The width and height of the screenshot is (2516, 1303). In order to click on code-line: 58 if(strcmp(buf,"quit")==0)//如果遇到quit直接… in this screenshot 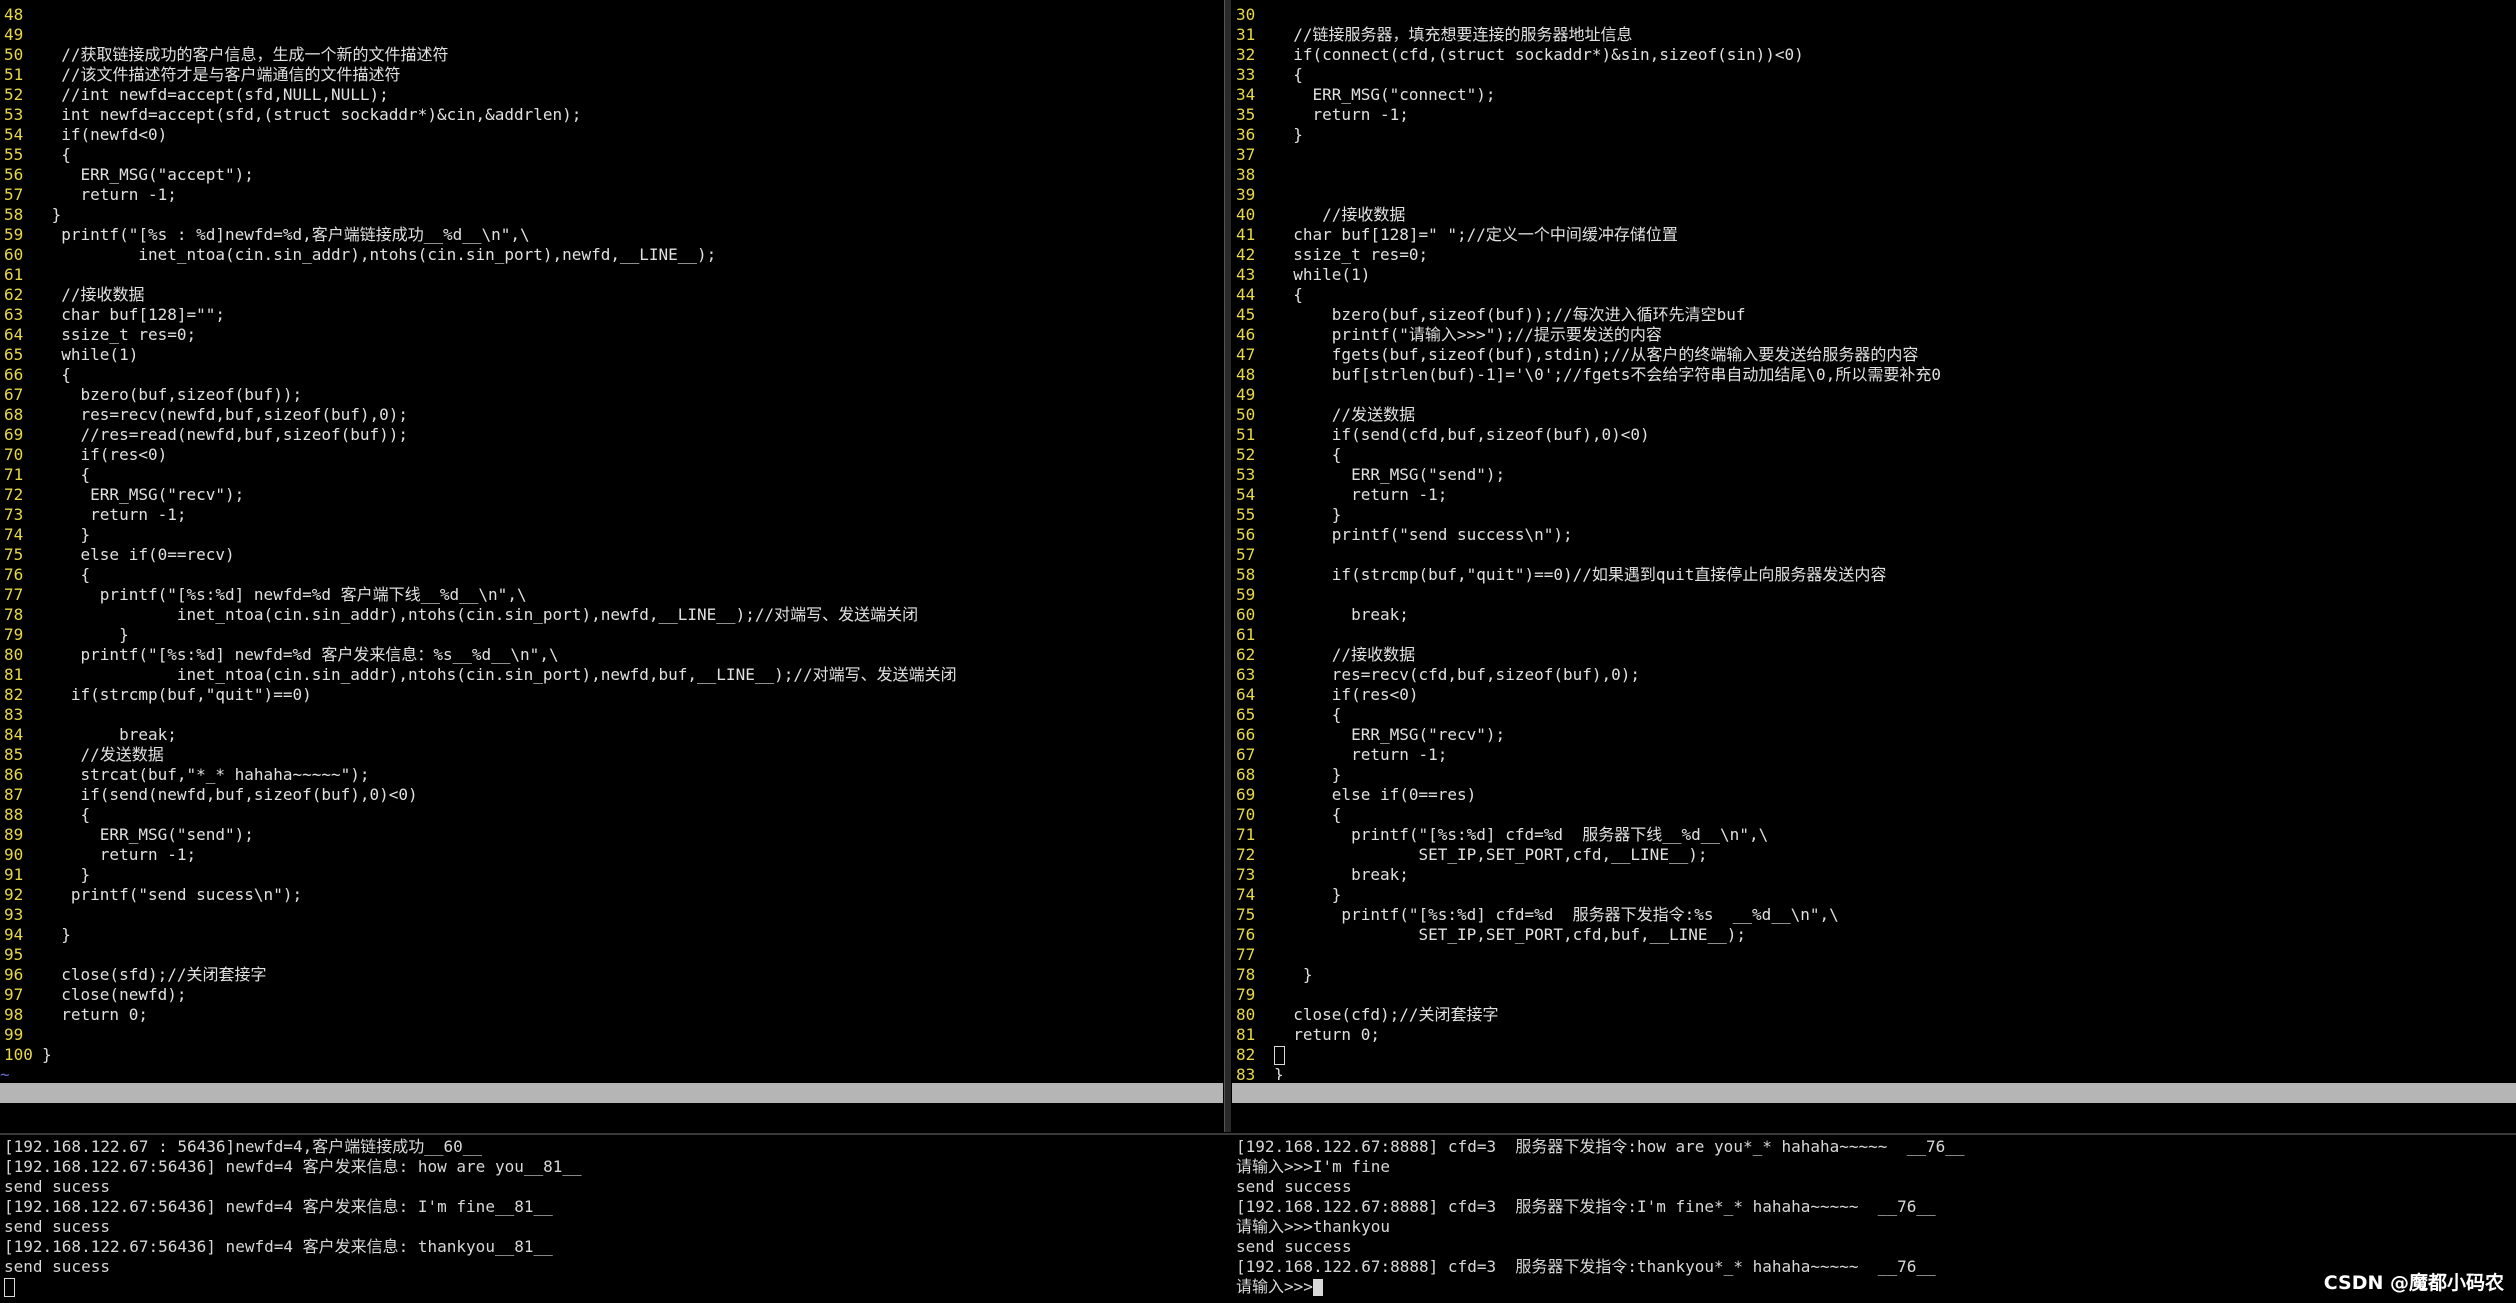, I will do `click(1874, 575)`.